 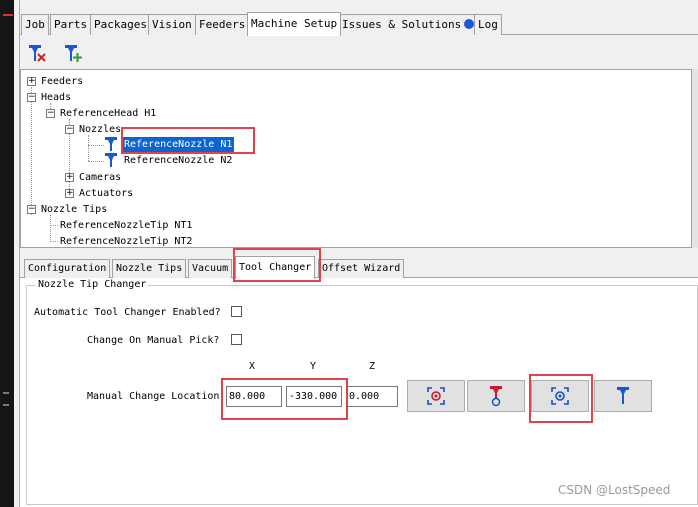 I want to click on nozzle-remove-icon, so click(x=37, y=53).